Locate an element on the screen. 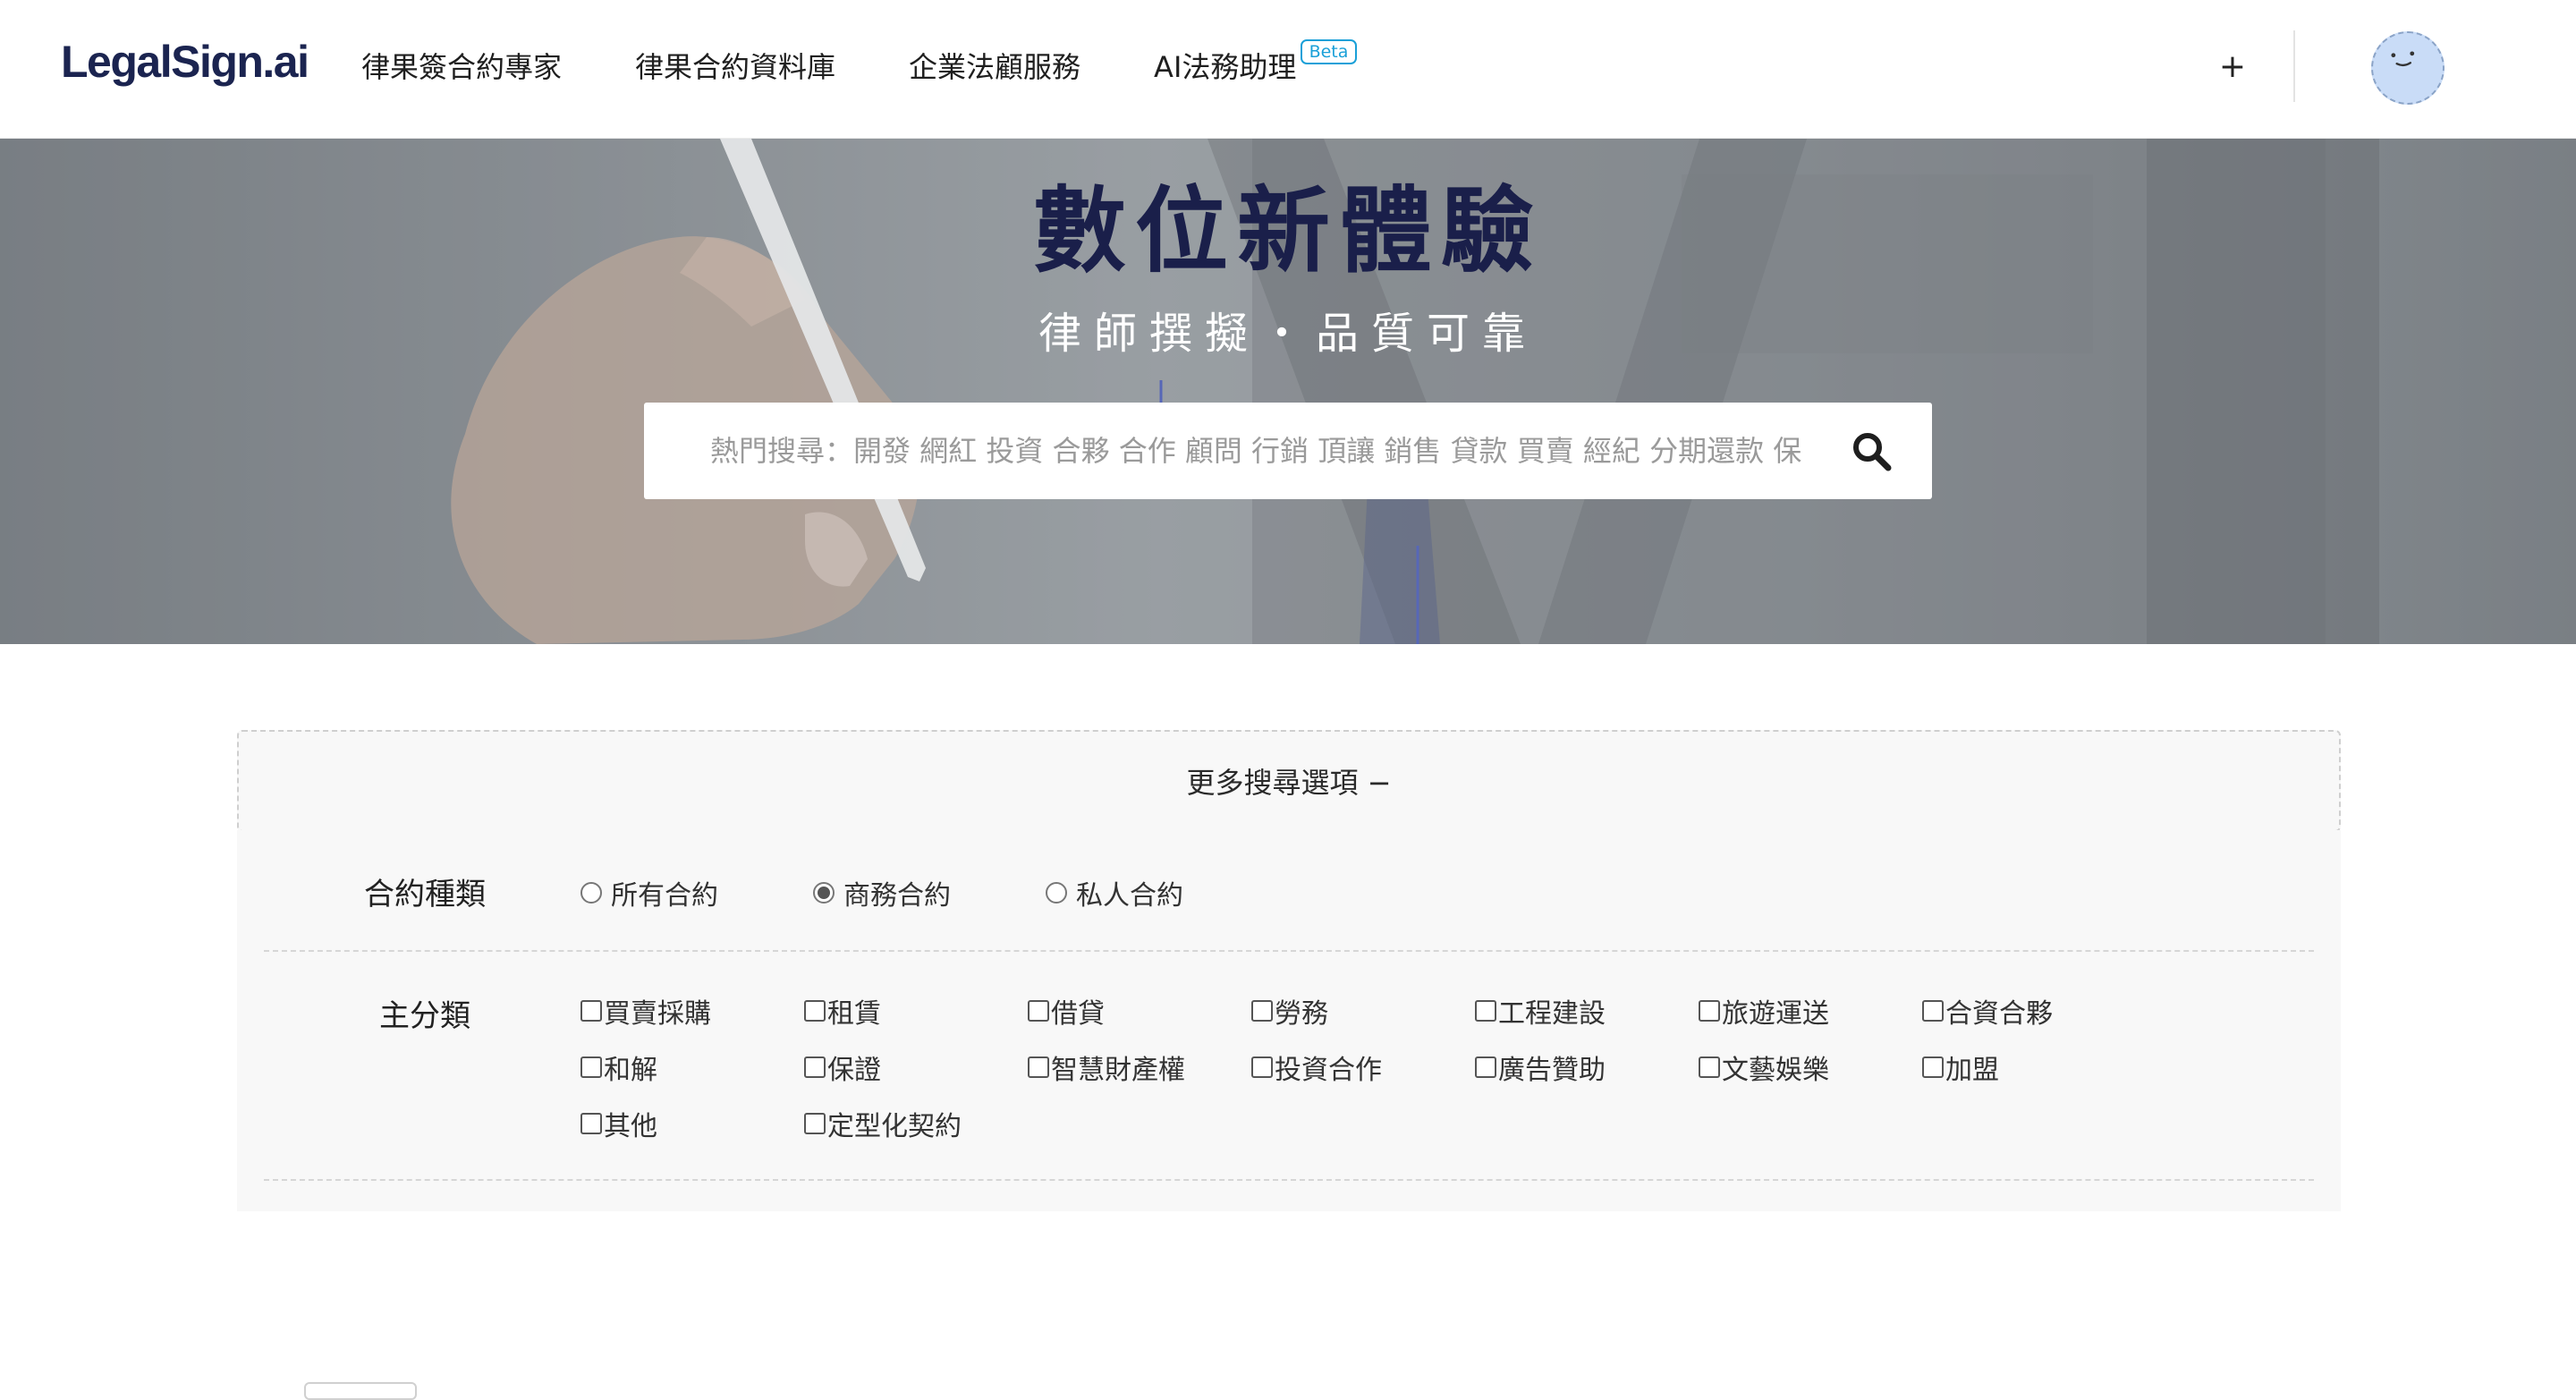 The width and height of the screenshot is (2576, 1400). checkbox-label: 加盟 is located at coordinates (1972, 1070).